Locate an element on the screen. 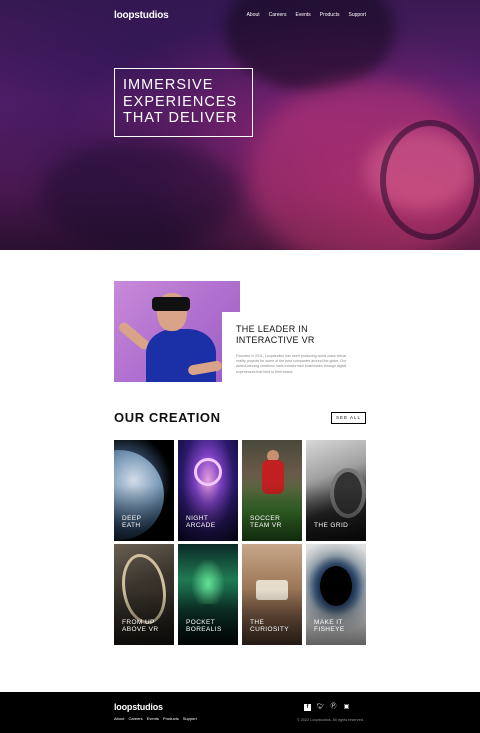  tile-label-line: MAKE IT is located at coordinates (328, 622).